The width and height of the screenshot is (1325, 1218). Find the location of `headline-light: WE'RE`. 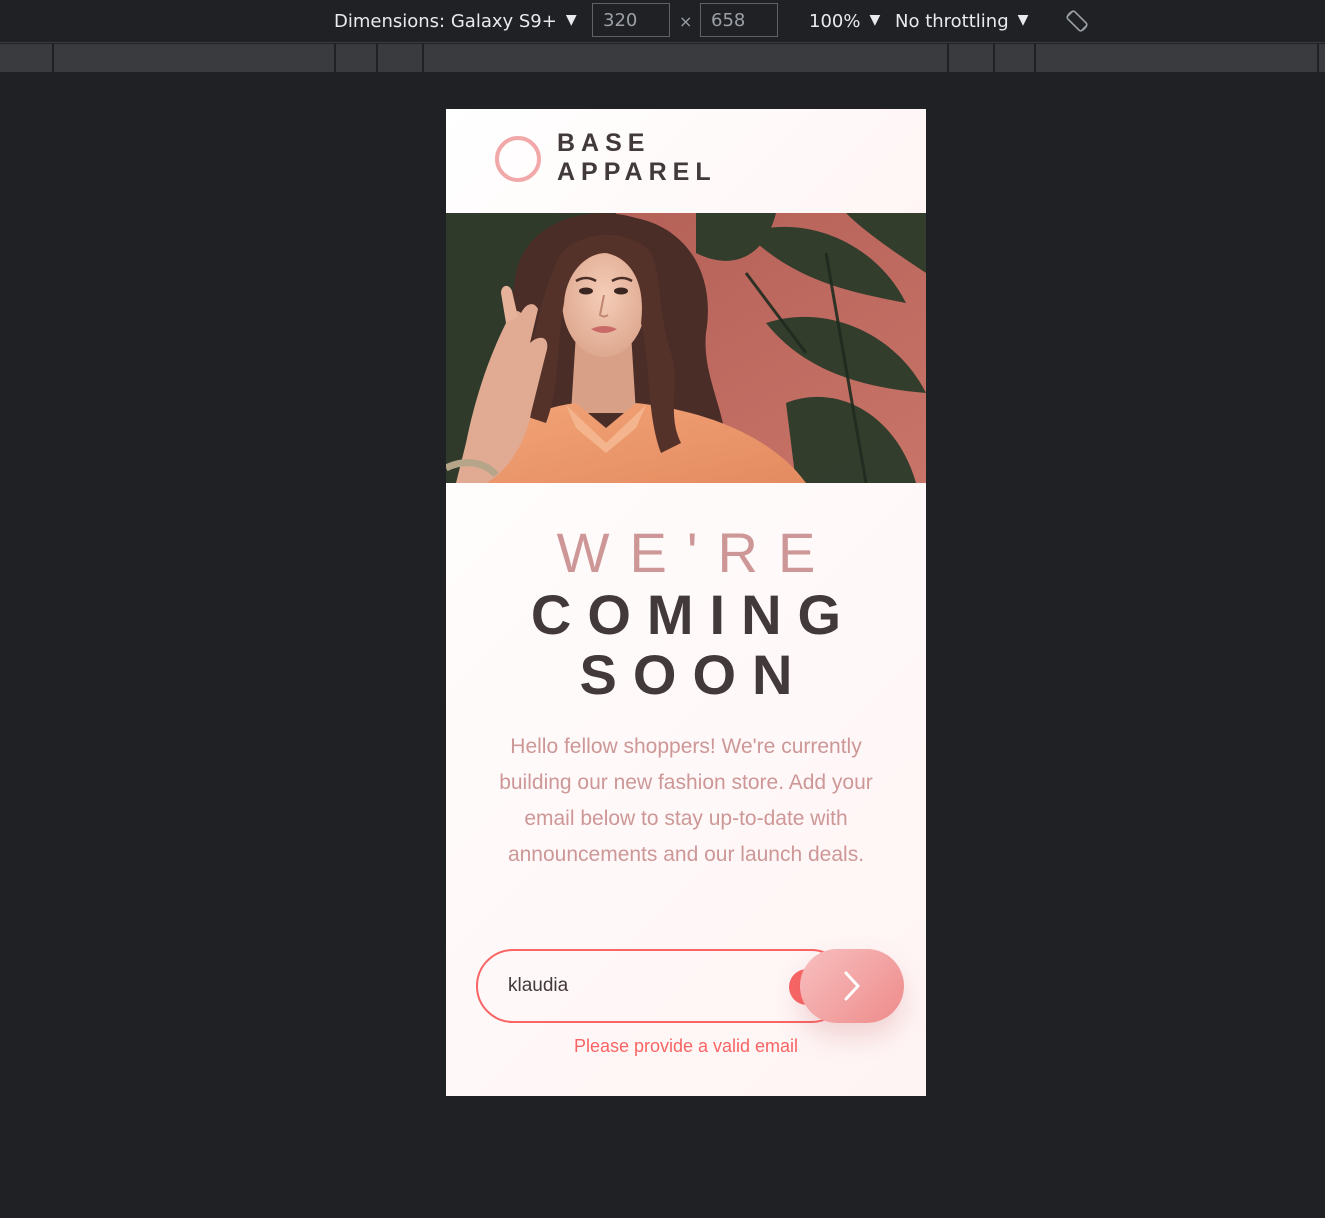

headline-light: WE'RE is located at coordinates (696, 552).